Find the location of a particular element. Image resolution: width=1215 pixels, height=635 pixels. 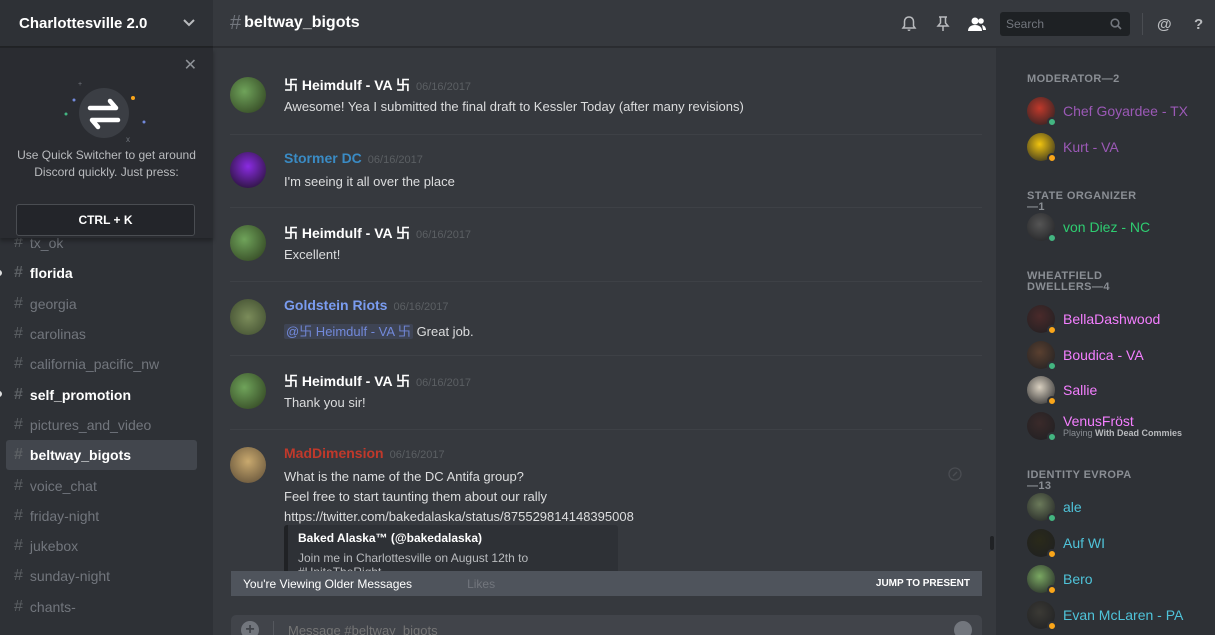

shortcut-key: CTRL + K is located at coordinates (105, 220).